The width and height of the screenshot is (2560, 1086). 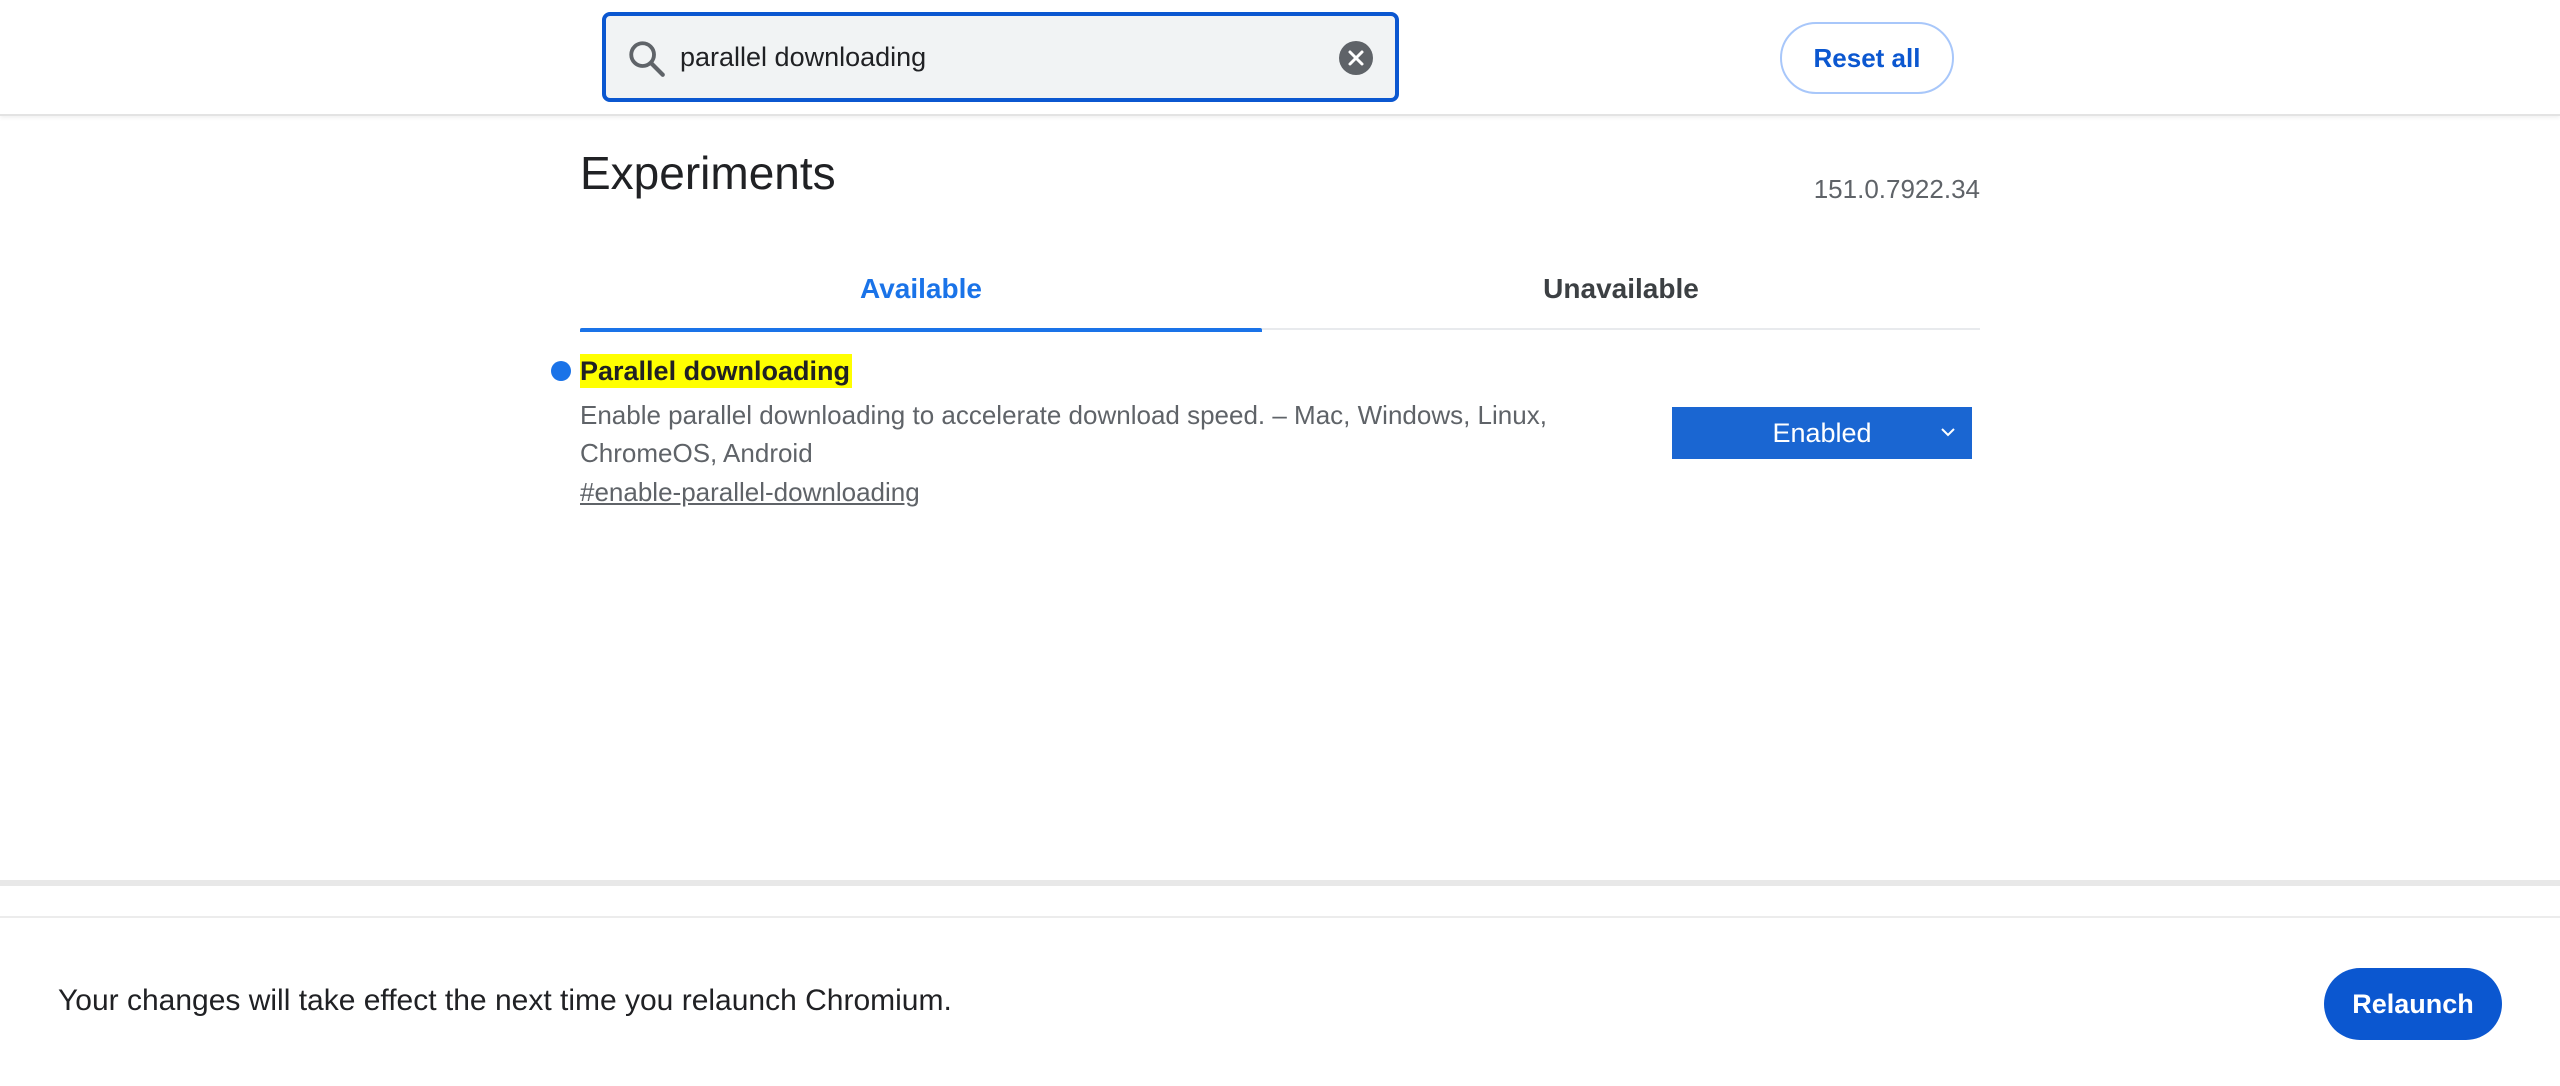 I want to click on reset-all-button: Reset all, so click(x=1867, y=58).